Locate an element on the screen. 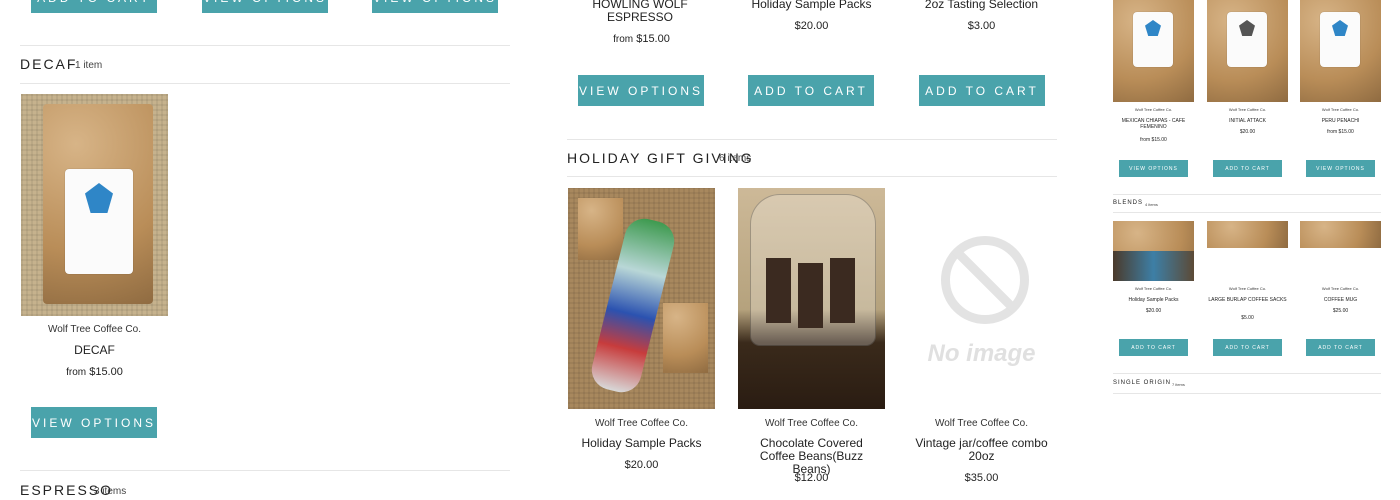 The height and width of the screenshot is (500, 1400). product-image-decaf is located at coordinates (94, 205).